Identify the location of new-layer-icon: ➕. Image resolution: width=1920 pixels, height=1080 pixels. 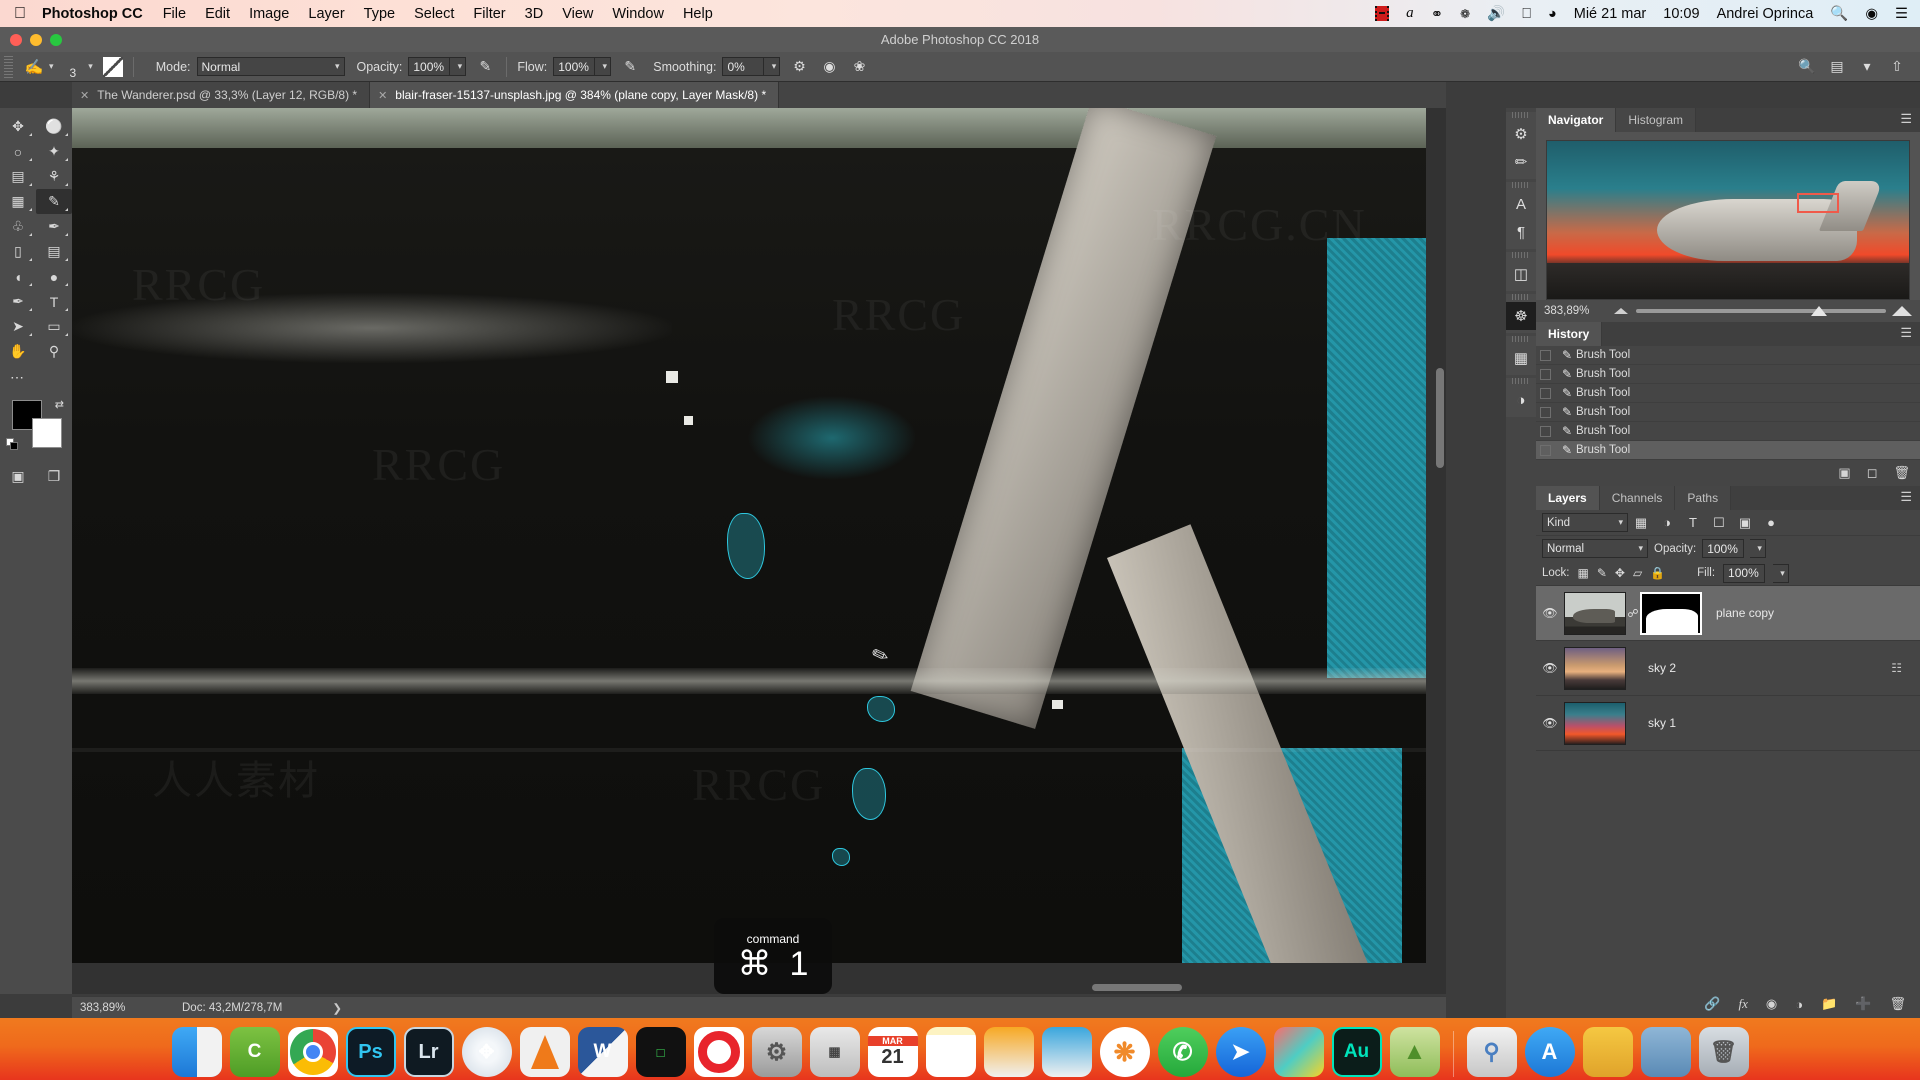
(1863, 1004).